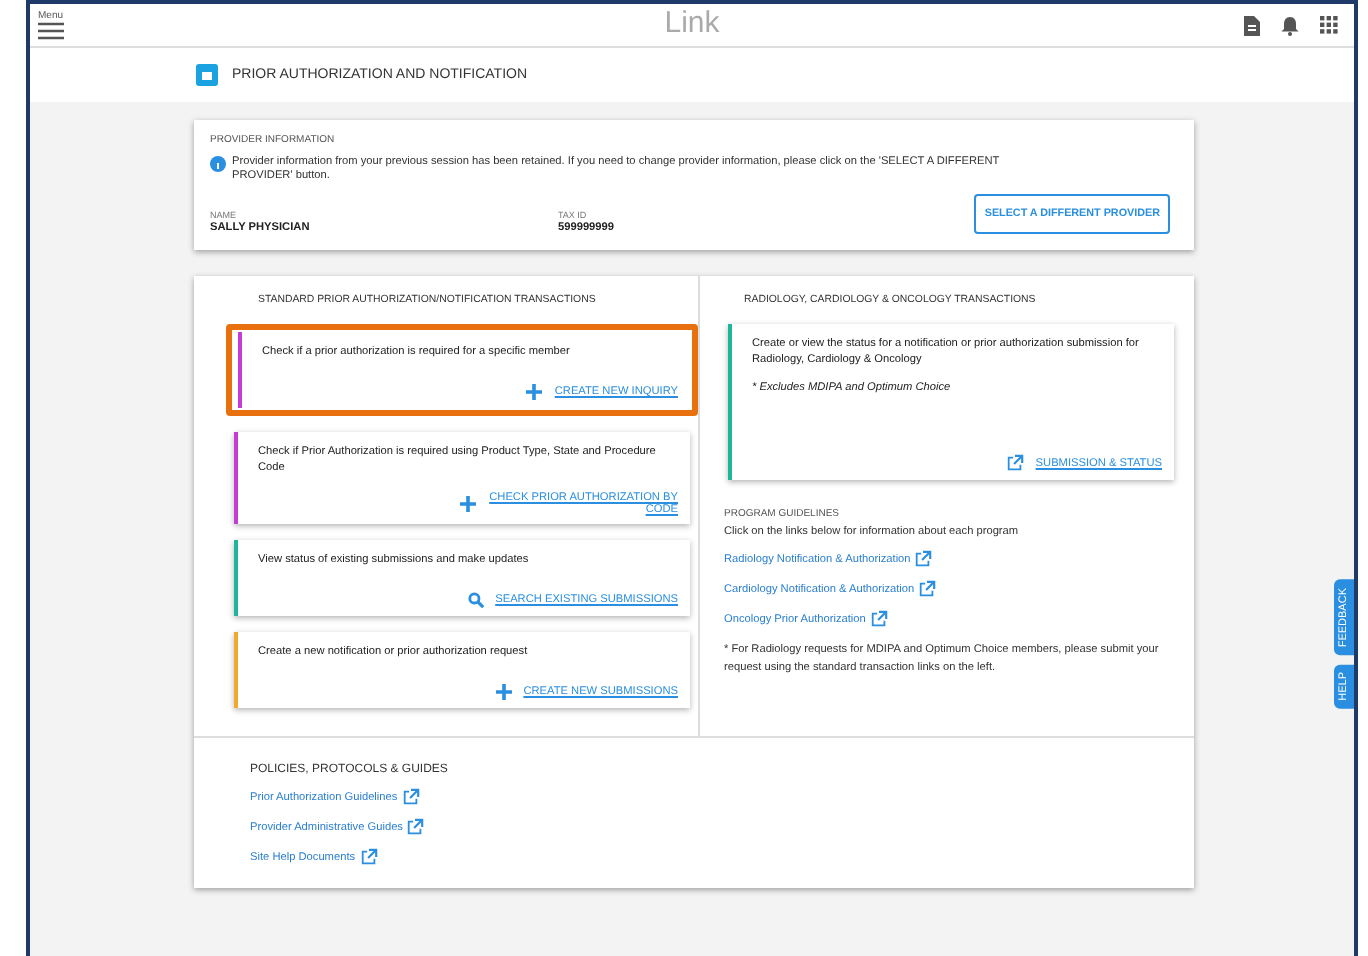 This screenshot has height=956, width=1368. What do you see at coordinates (1252, 25) in the screenshot?
I see `document-icon` at bounding box center [1252, 25].